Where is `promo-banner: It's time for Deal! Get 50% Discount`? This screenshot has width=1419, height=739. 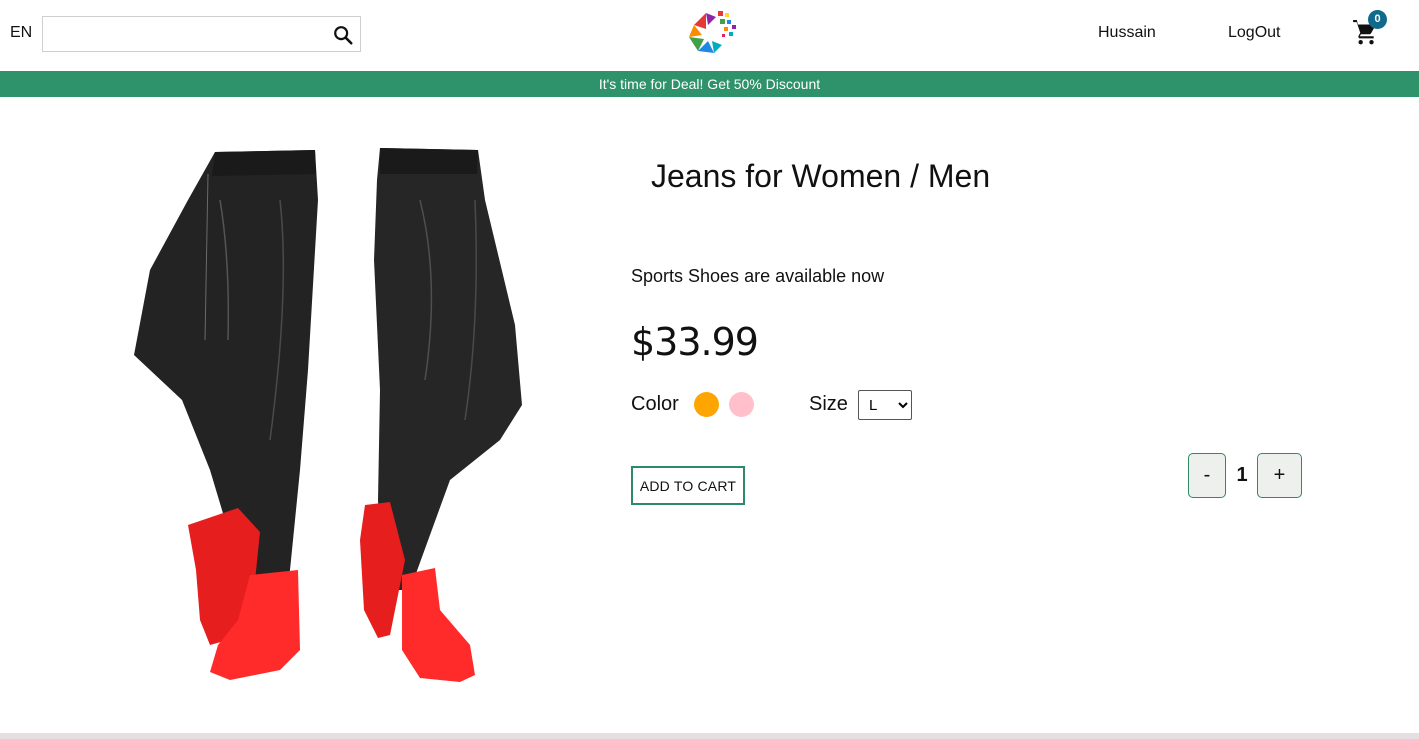
promo-banner: It's time for Deal! Get 50% Discount is located at coordinates (709, 84).